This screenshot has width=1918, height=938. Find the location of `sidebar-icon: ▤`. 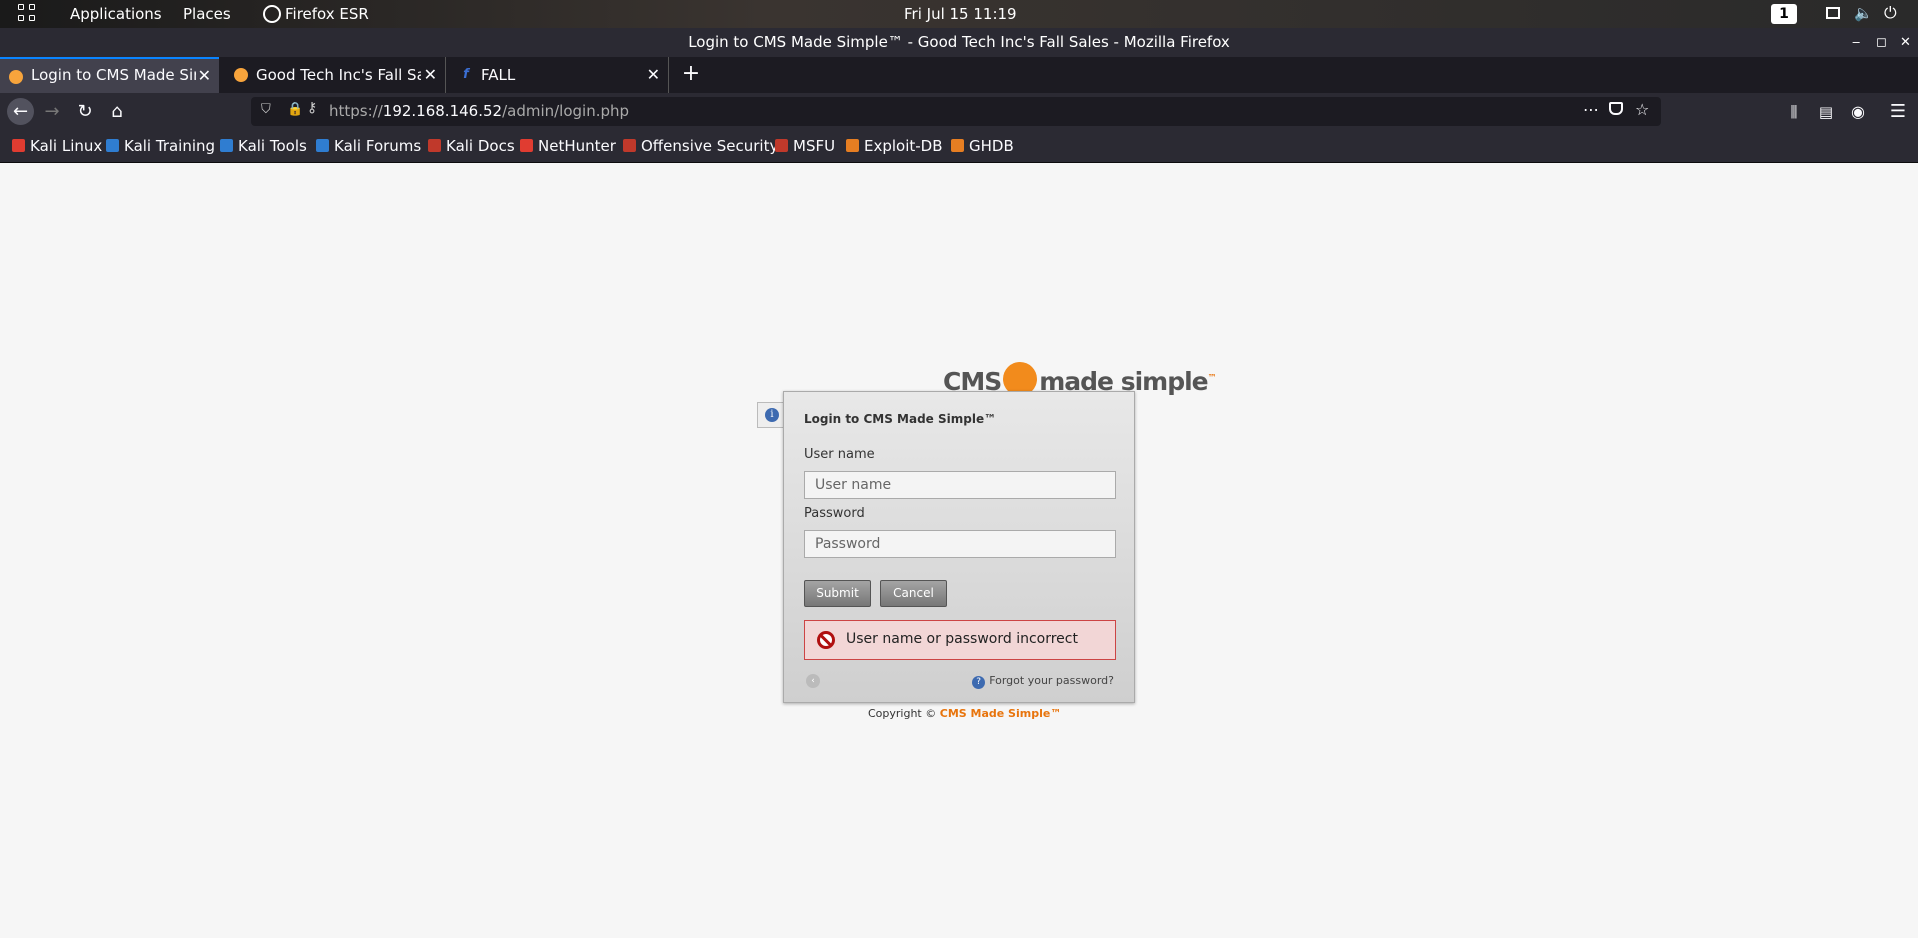

sidebar-icon: ▤ is located at coordinates (1826, 112).